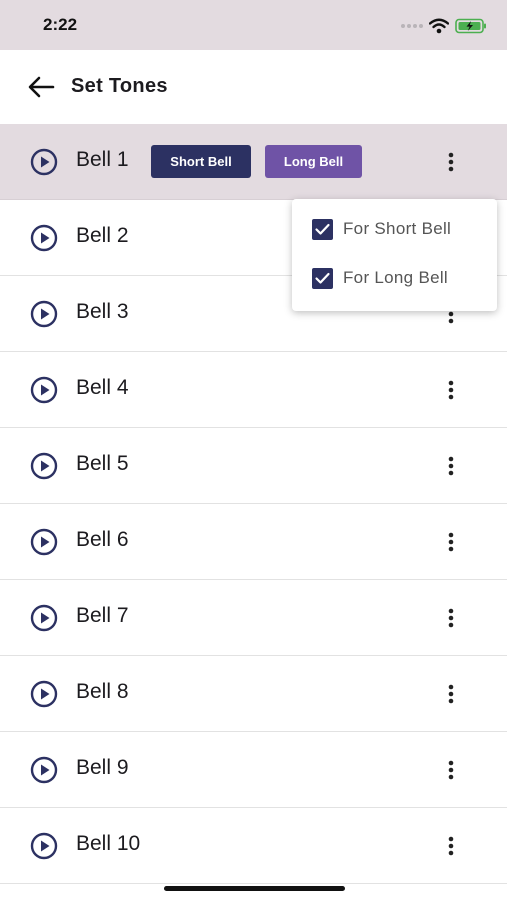  Describe the element at coordinates (102, 159) in the screenshot. I see `bell-label: Bell 1` at that location.